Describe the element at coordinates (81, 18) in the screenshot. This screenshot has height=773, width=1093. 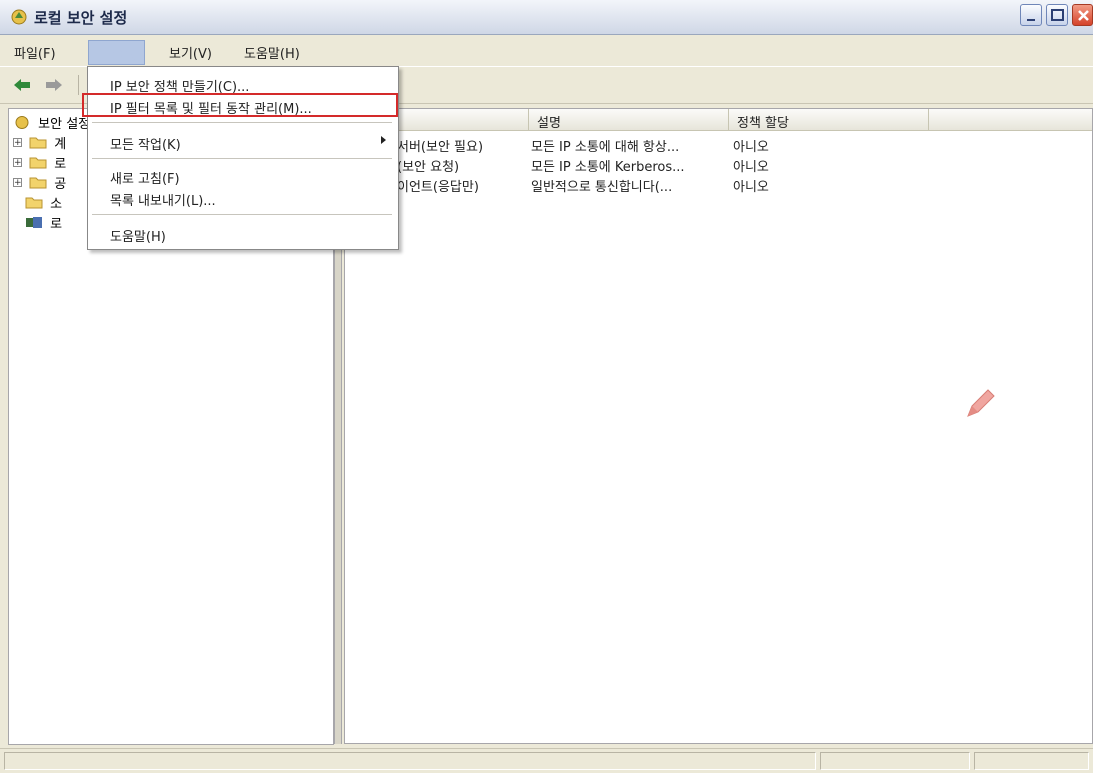
I see `window-title: 로컬 보안 설정` at that location.